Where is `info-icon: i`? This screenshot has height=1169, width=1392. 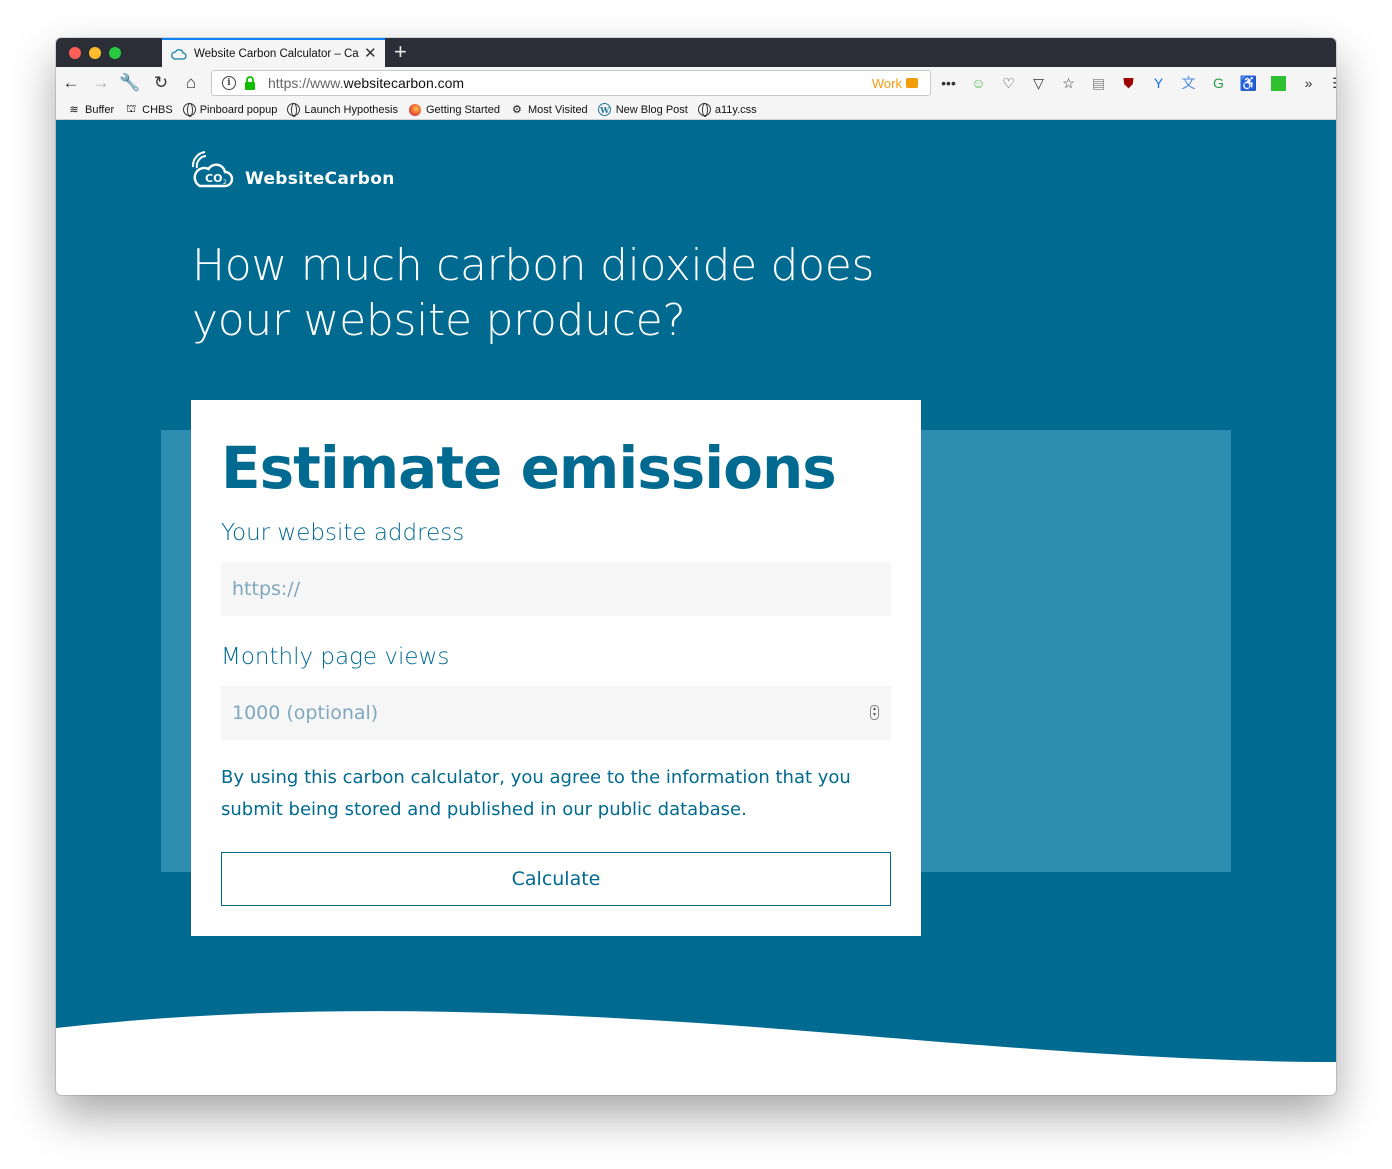 info-icon: i is located at coordinates (229, 83).